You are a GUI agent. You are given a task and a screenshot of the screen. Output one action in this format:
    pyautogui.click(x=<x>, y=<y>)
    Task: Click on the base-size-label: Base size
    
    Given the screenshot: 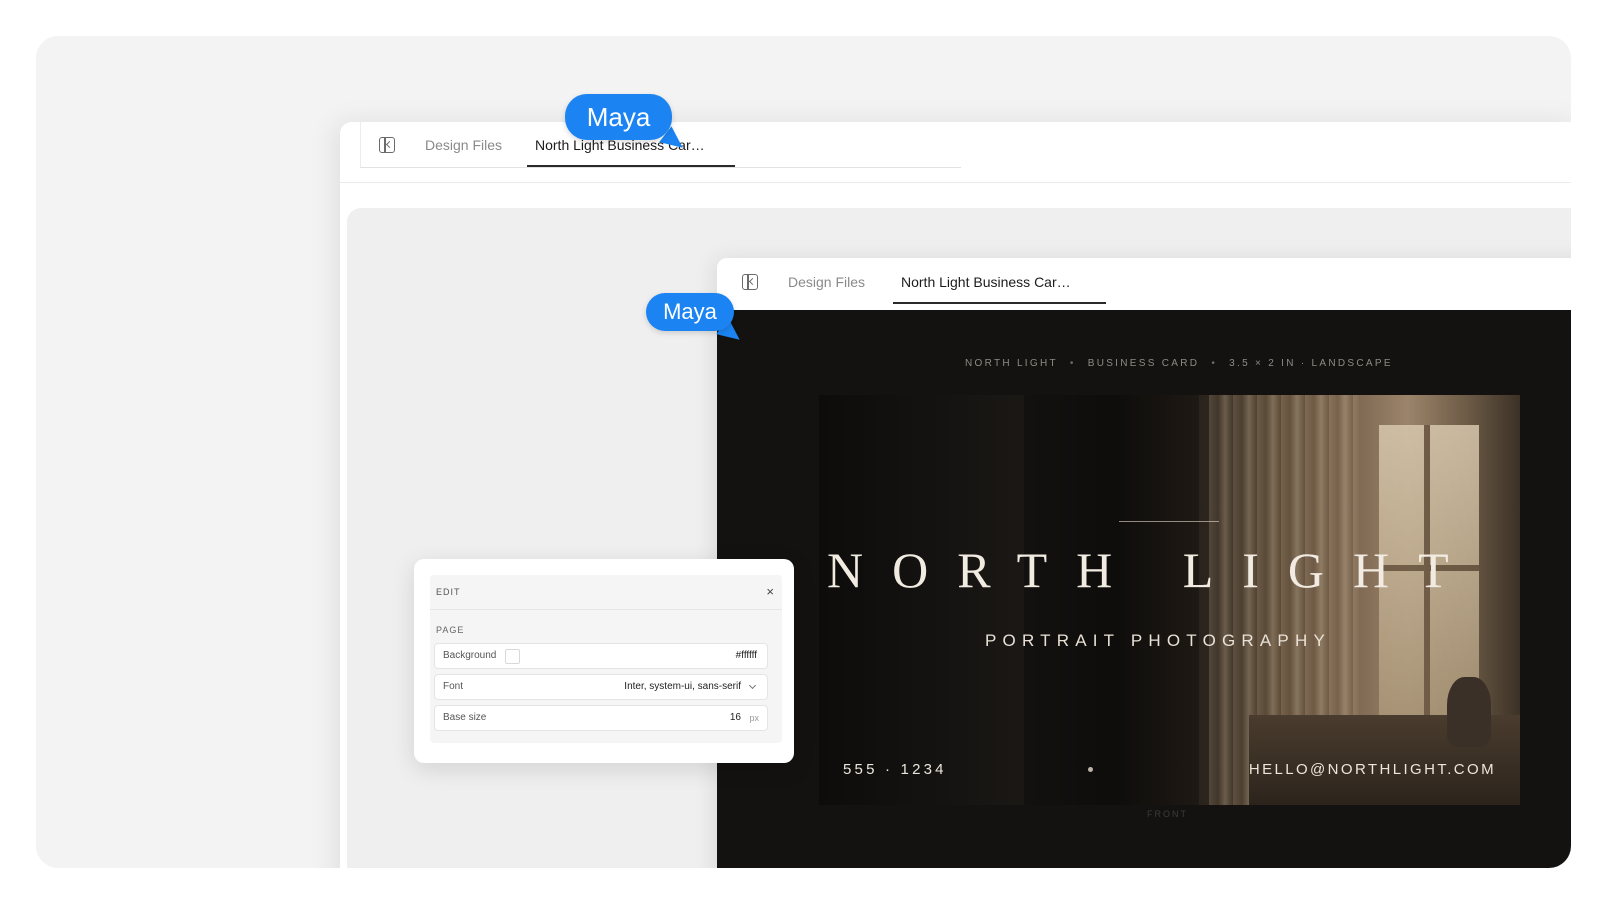 What is the action you would take?
    pyautogui.click(x=465, y=717)
    